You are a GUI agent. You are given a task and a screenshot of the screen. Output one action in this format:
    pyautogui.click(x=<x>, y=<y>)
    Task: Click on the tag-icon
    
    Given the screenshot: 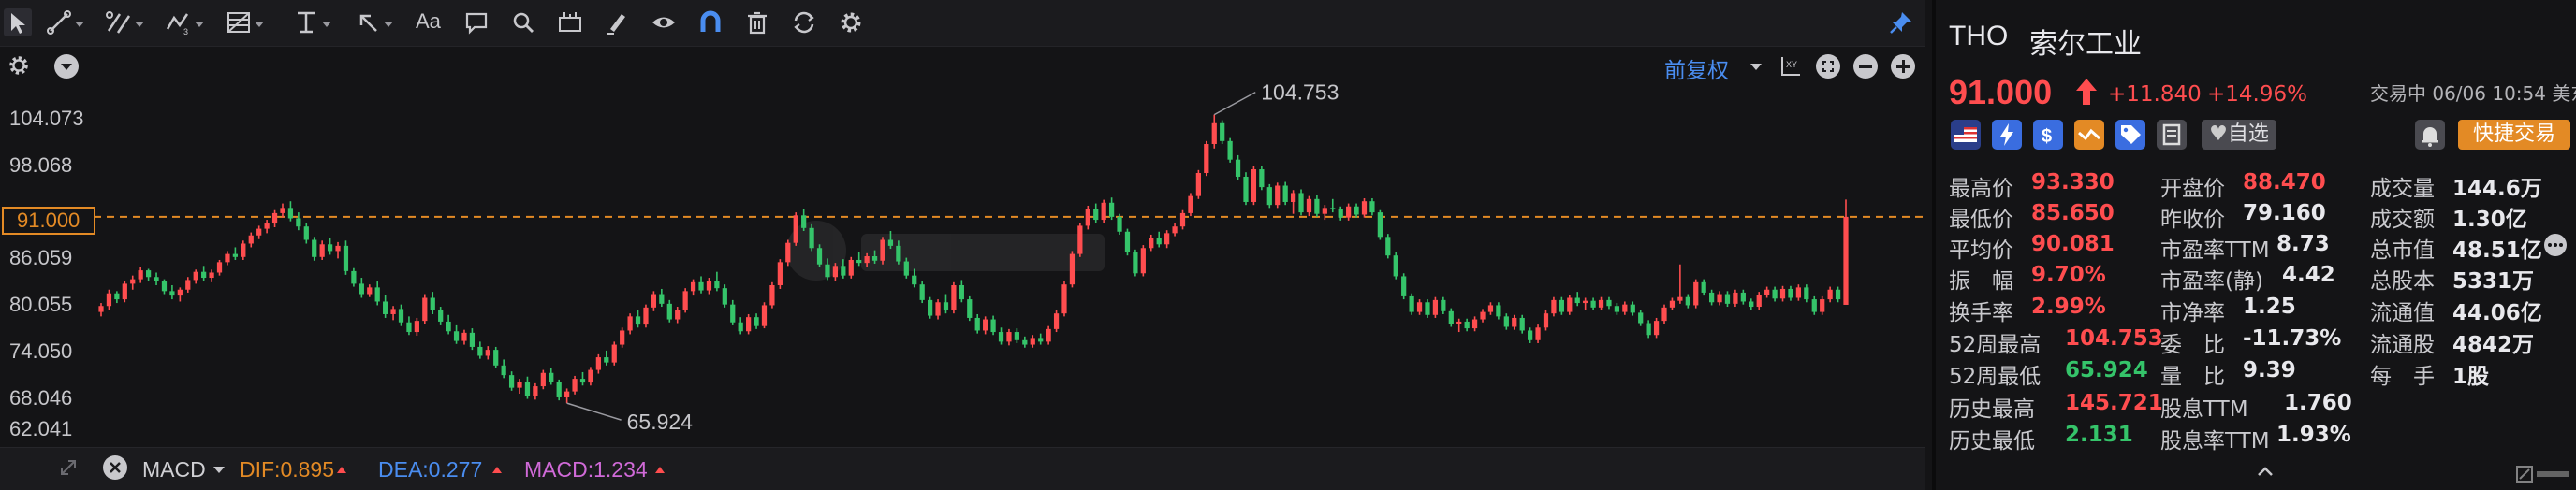 What is the action you would take?
    pyautogui.click(x=2130, y=135)
    